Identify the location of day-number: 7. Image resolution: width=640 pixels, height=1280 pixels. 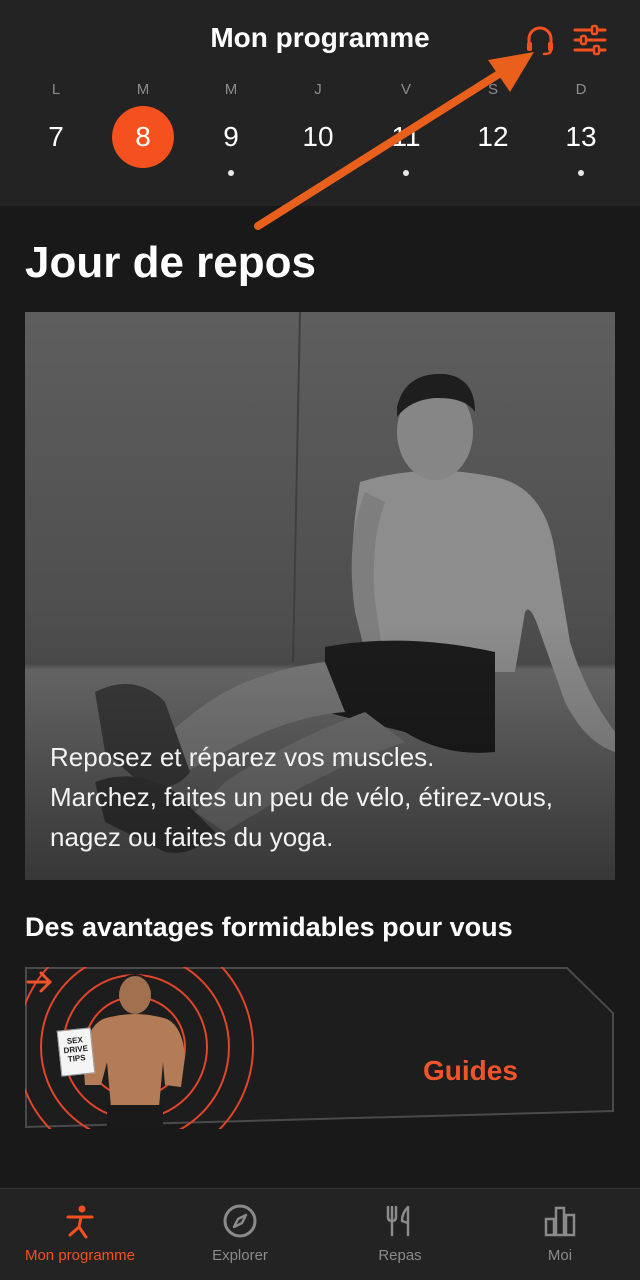
(56, 136).